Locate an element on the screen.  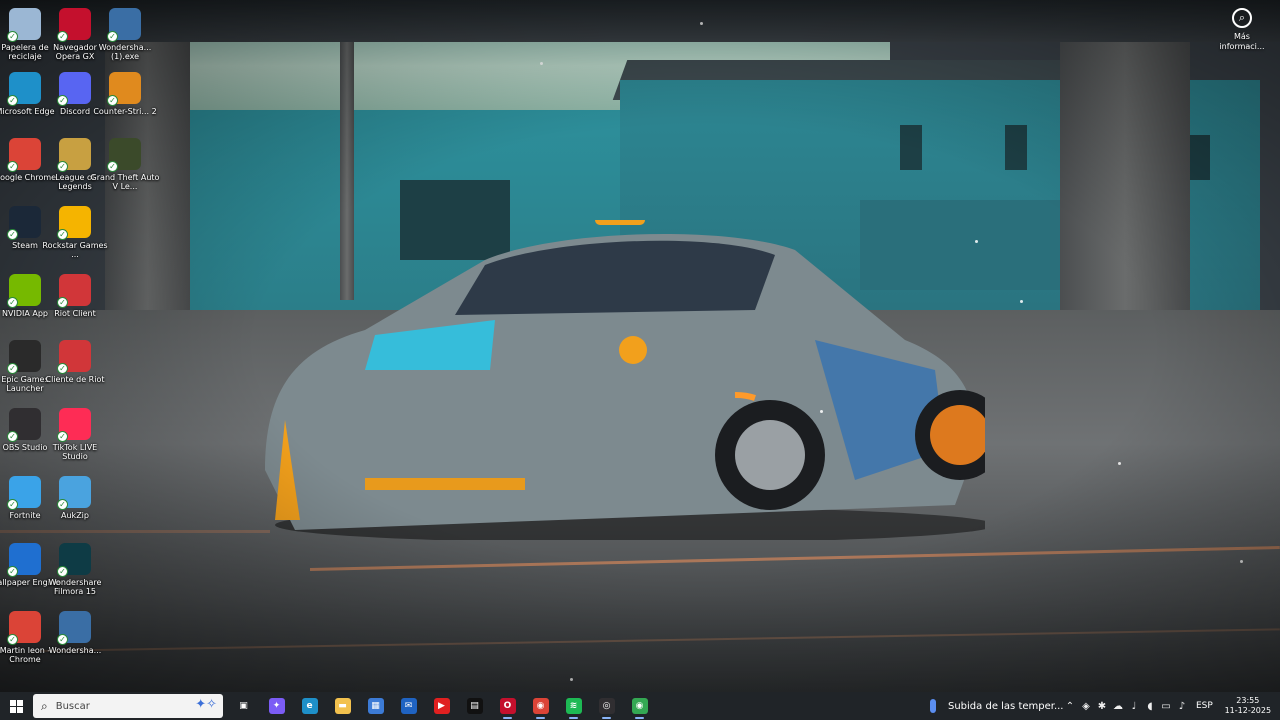
desktop-icon: ✓ Papelera de reciclaje is located at coordinates (25, 42).